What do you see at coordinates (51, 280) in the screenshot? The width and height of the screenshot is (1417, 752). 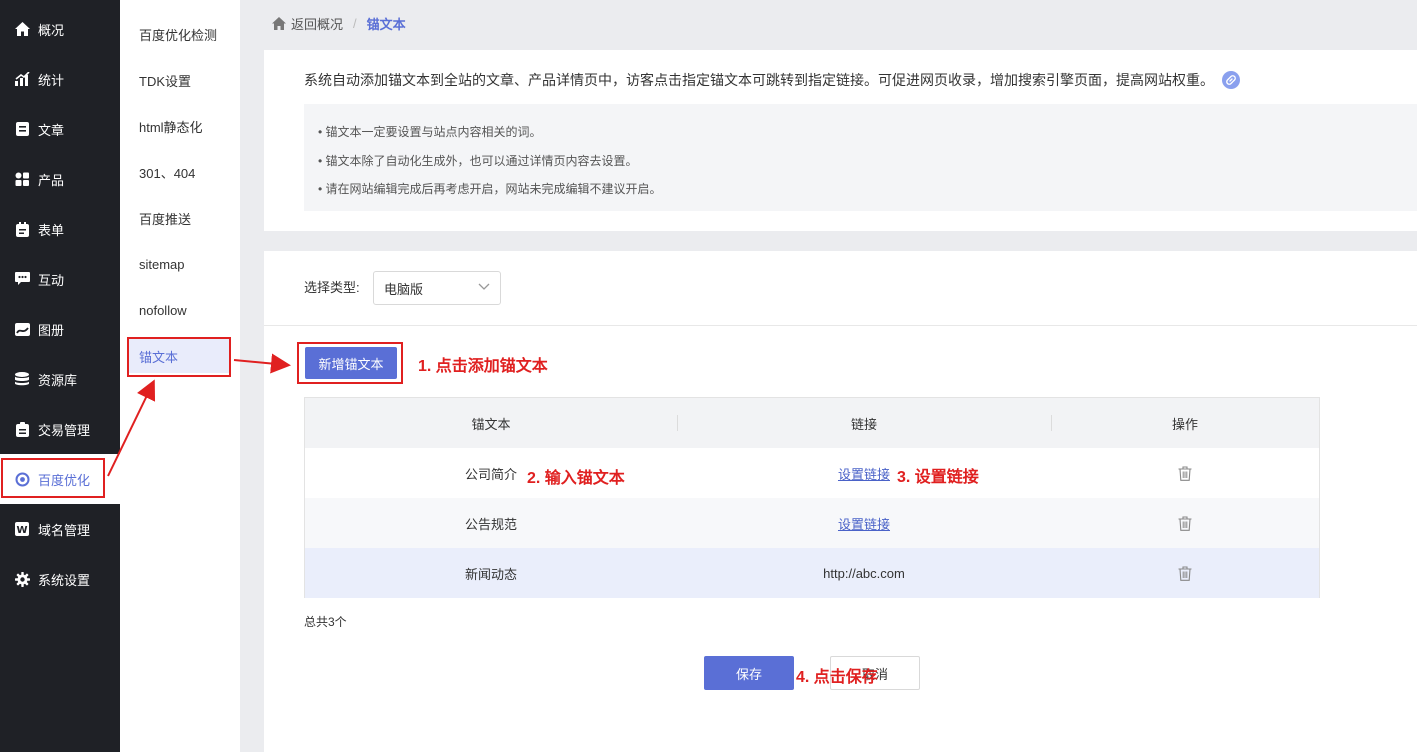 I see `sidebar-item-label: 互动` at bounding box center [51, 280].